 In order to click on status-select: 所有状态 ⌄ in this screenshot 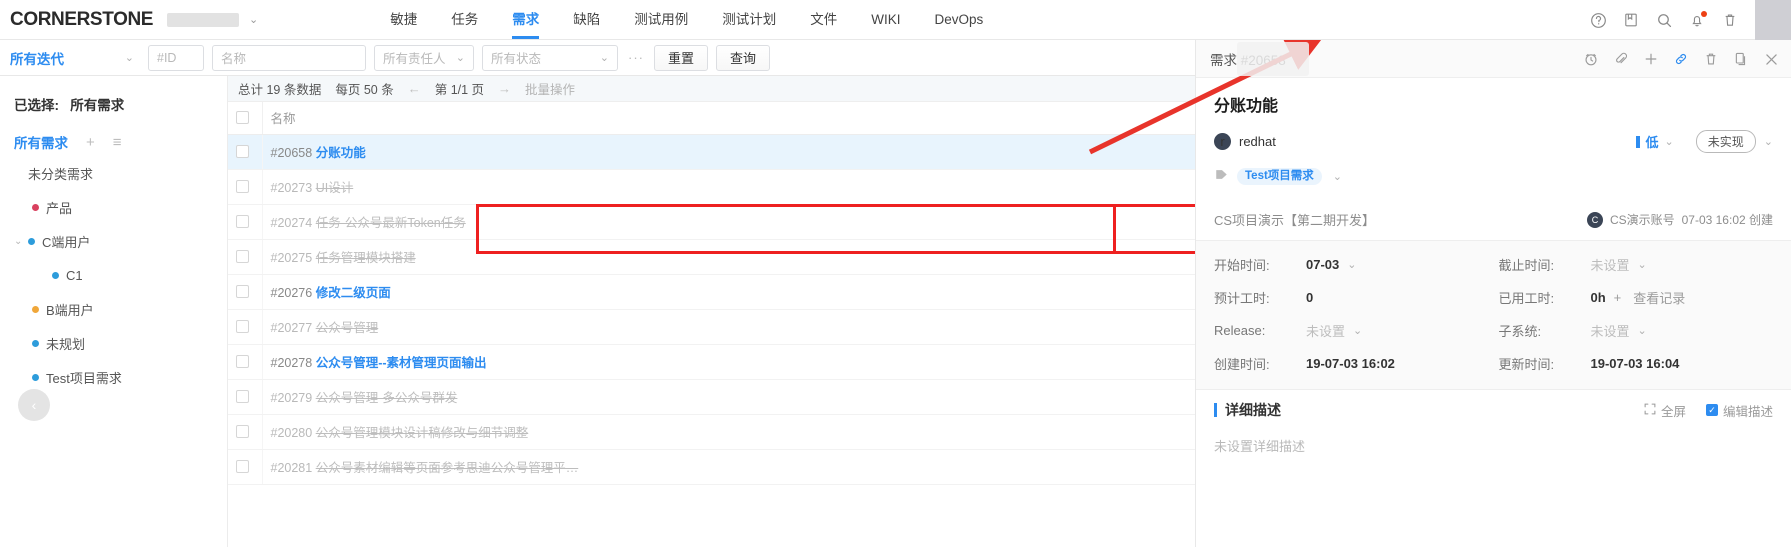, I will do `click(550, 57)`.